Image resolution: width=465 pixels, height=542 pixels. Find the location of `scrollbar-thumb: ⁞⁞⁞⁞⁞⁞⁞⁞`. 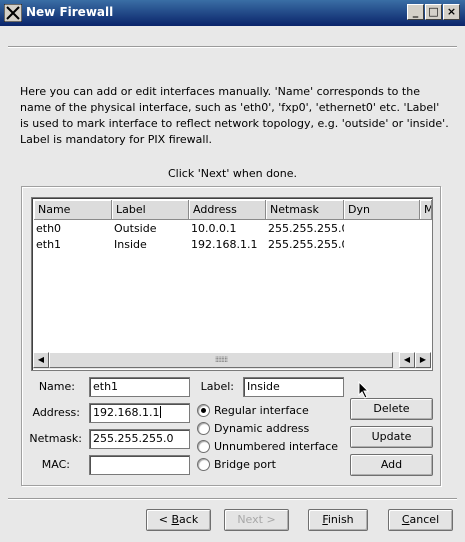

scrollbar-thumb: ⁞⁞⁞⁞⁞⁞⁞⁞ is located at coordinates (221, 360).